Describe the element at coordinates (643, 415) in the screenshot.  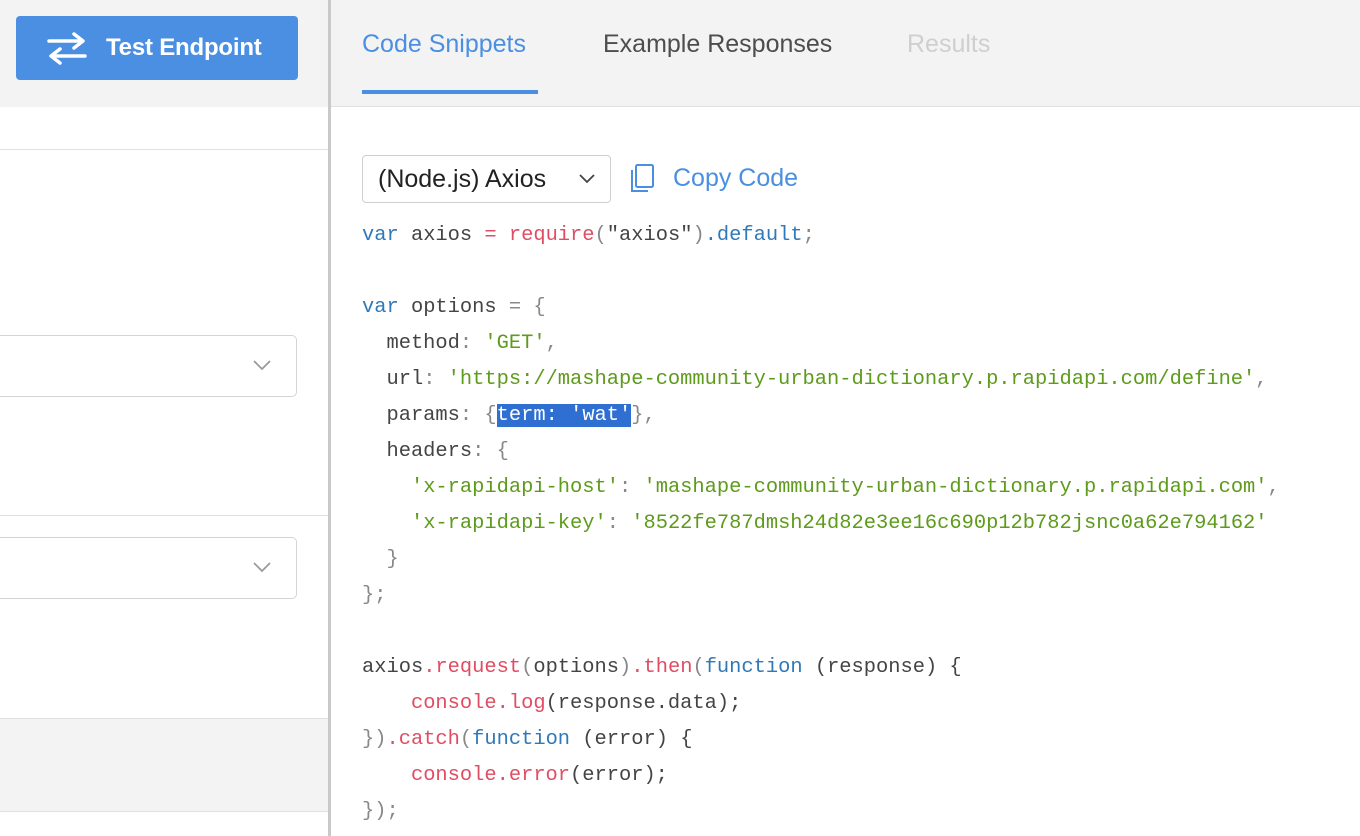
I see `code-token: },` at that location.